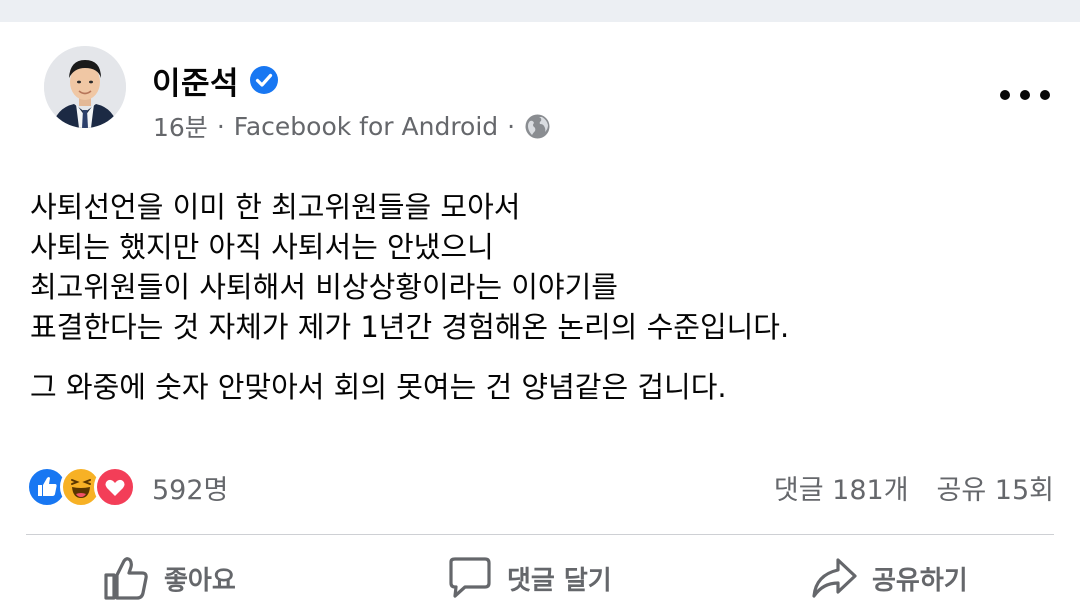 Image resolution: width=1080 pixels, height=612 pixels. I want to click on body-line: 표결한다는 것 자체가 제가 1년간 경험해온 논리의 수준입니다., so click(410, 327).